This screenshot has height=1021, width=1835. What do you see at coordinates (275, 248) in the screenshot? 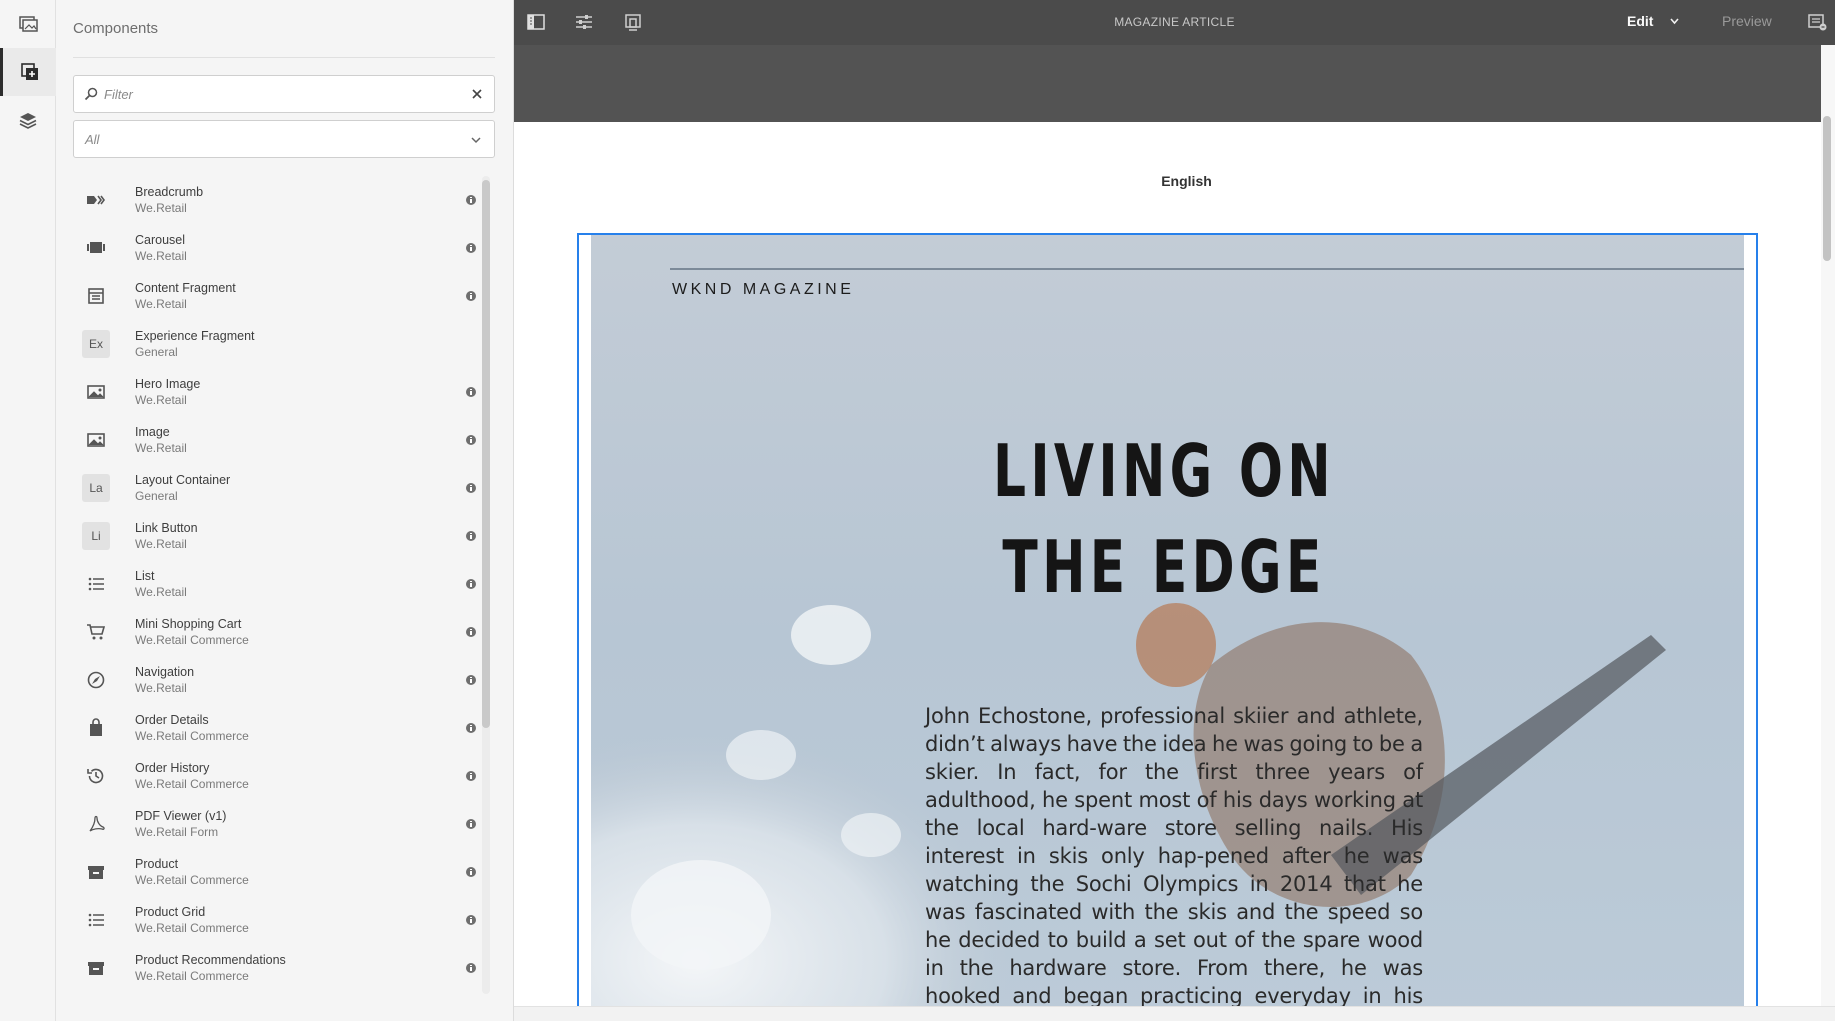
I see `list-item: Carousel We.Retail` at bounding box center [275, 248].